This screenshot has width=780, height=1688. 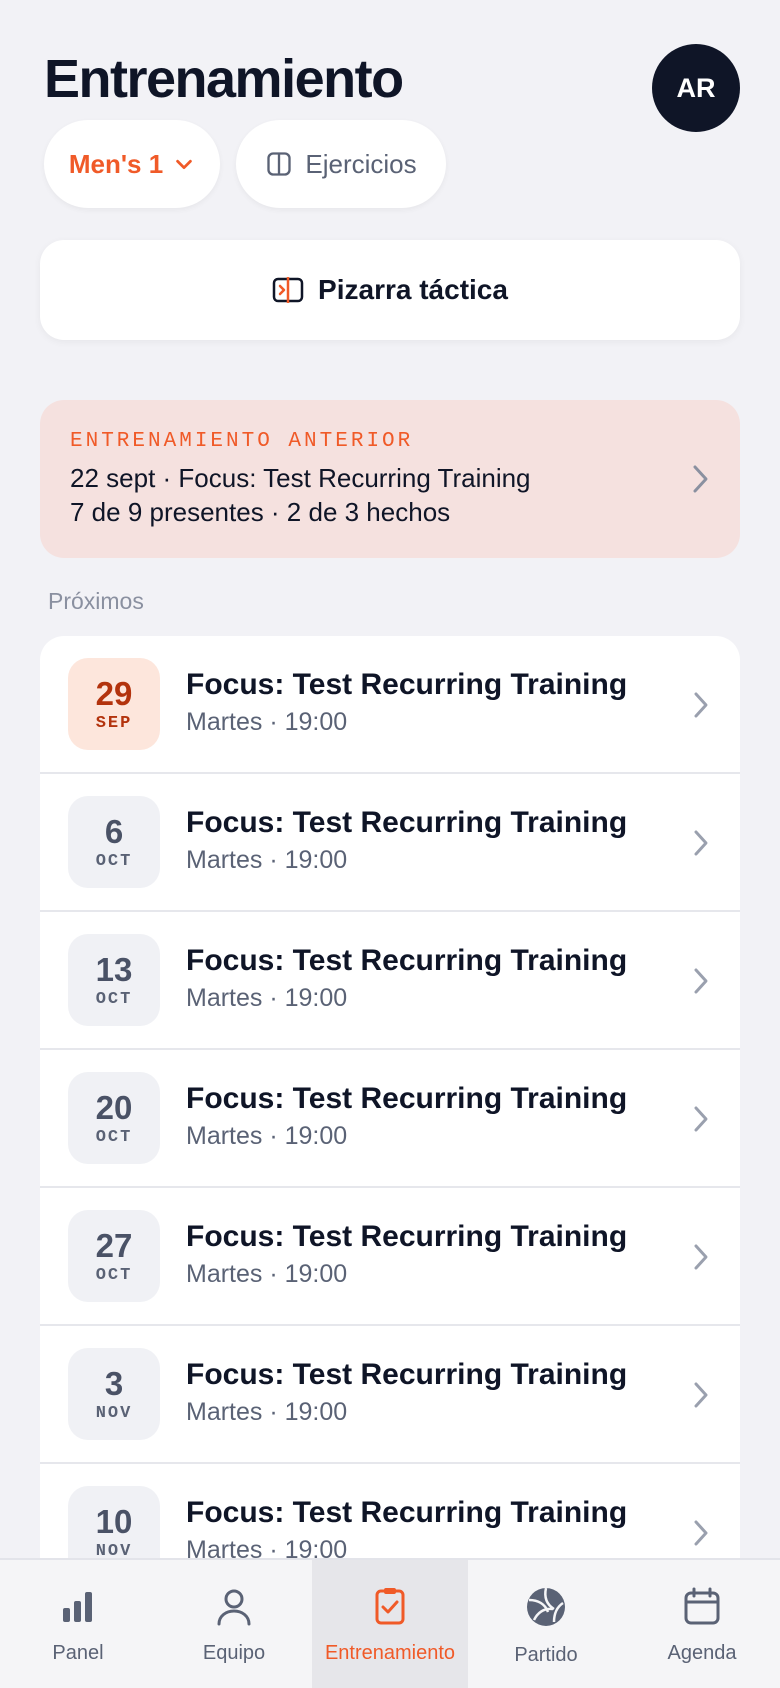 I want to click on date-day: 6, so click(x=114, y=831).